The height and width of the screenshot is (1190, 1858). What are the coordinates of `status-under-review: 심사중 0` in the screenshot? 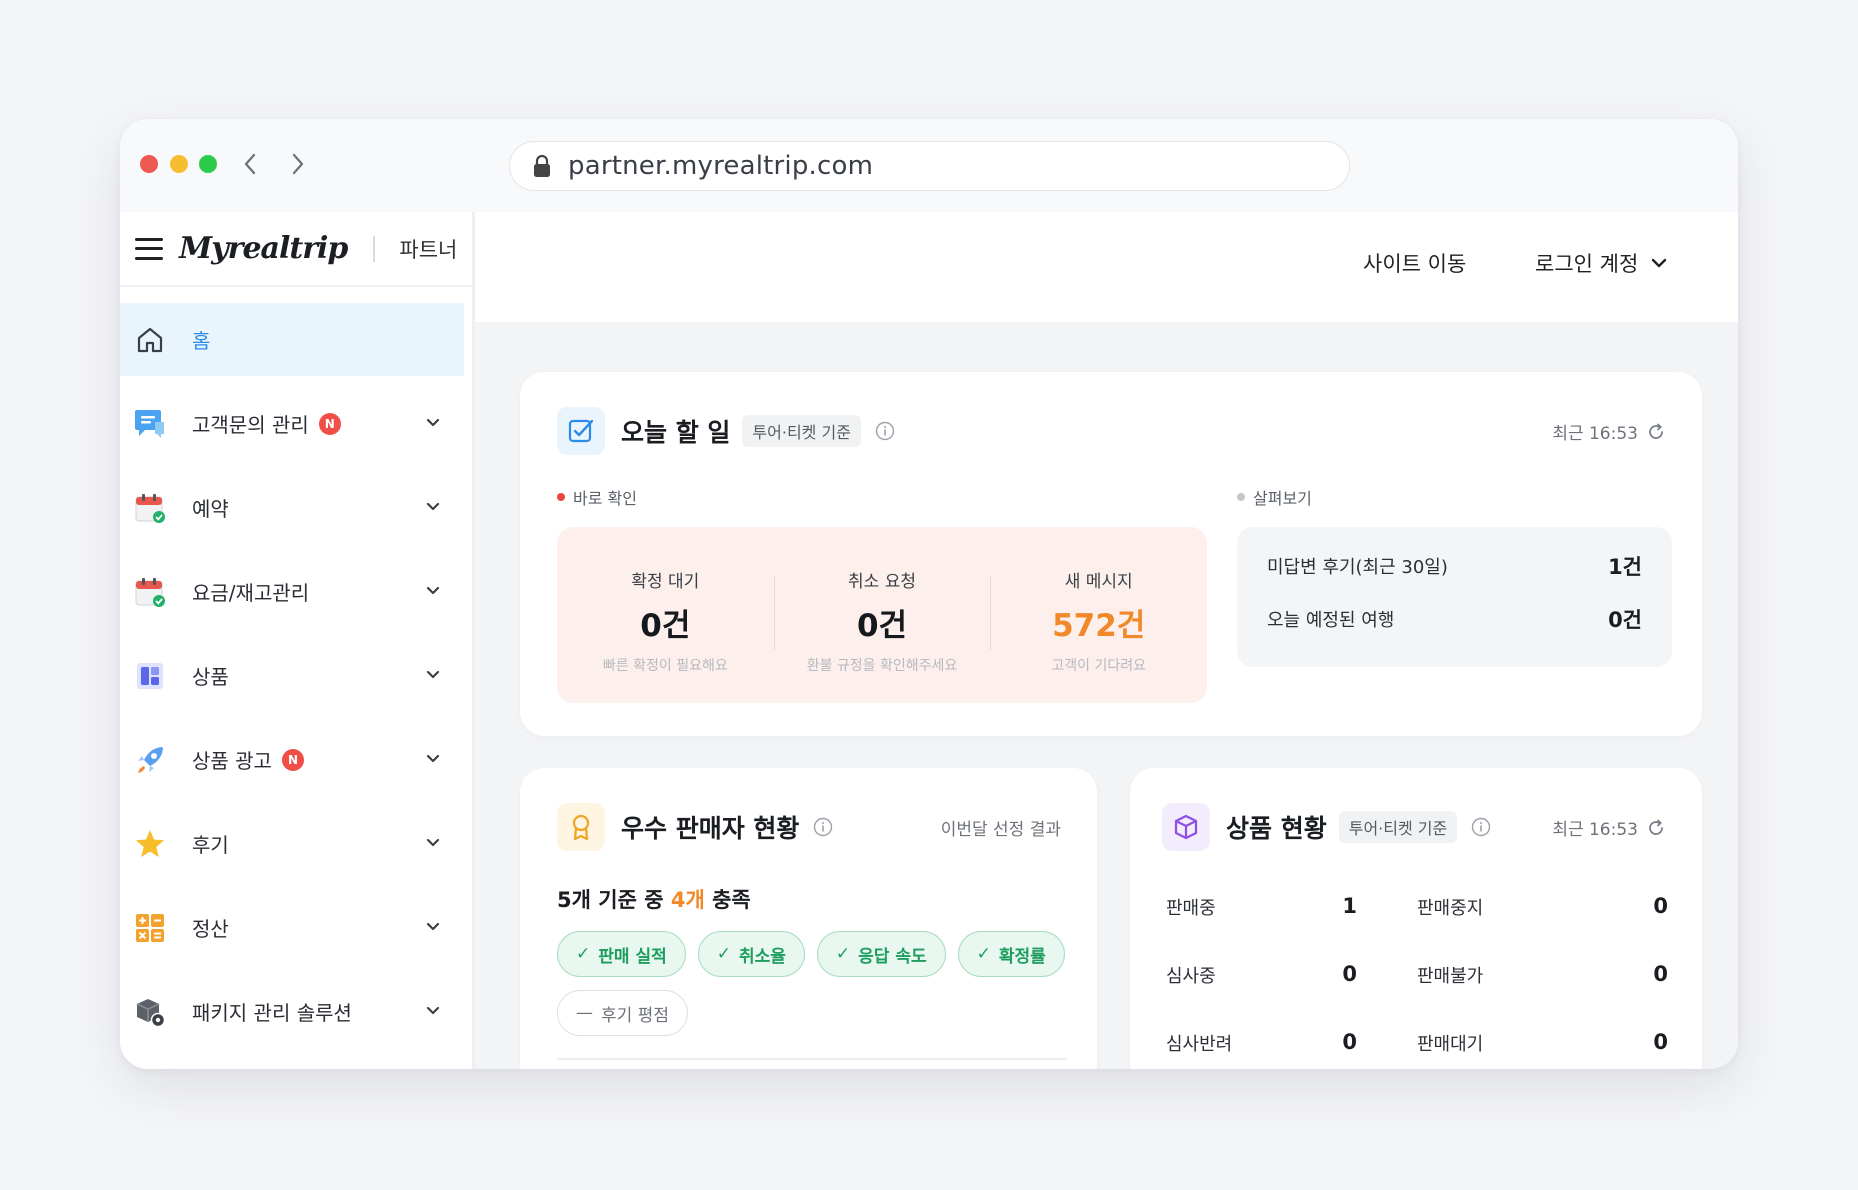 It's located at (1291, 996).